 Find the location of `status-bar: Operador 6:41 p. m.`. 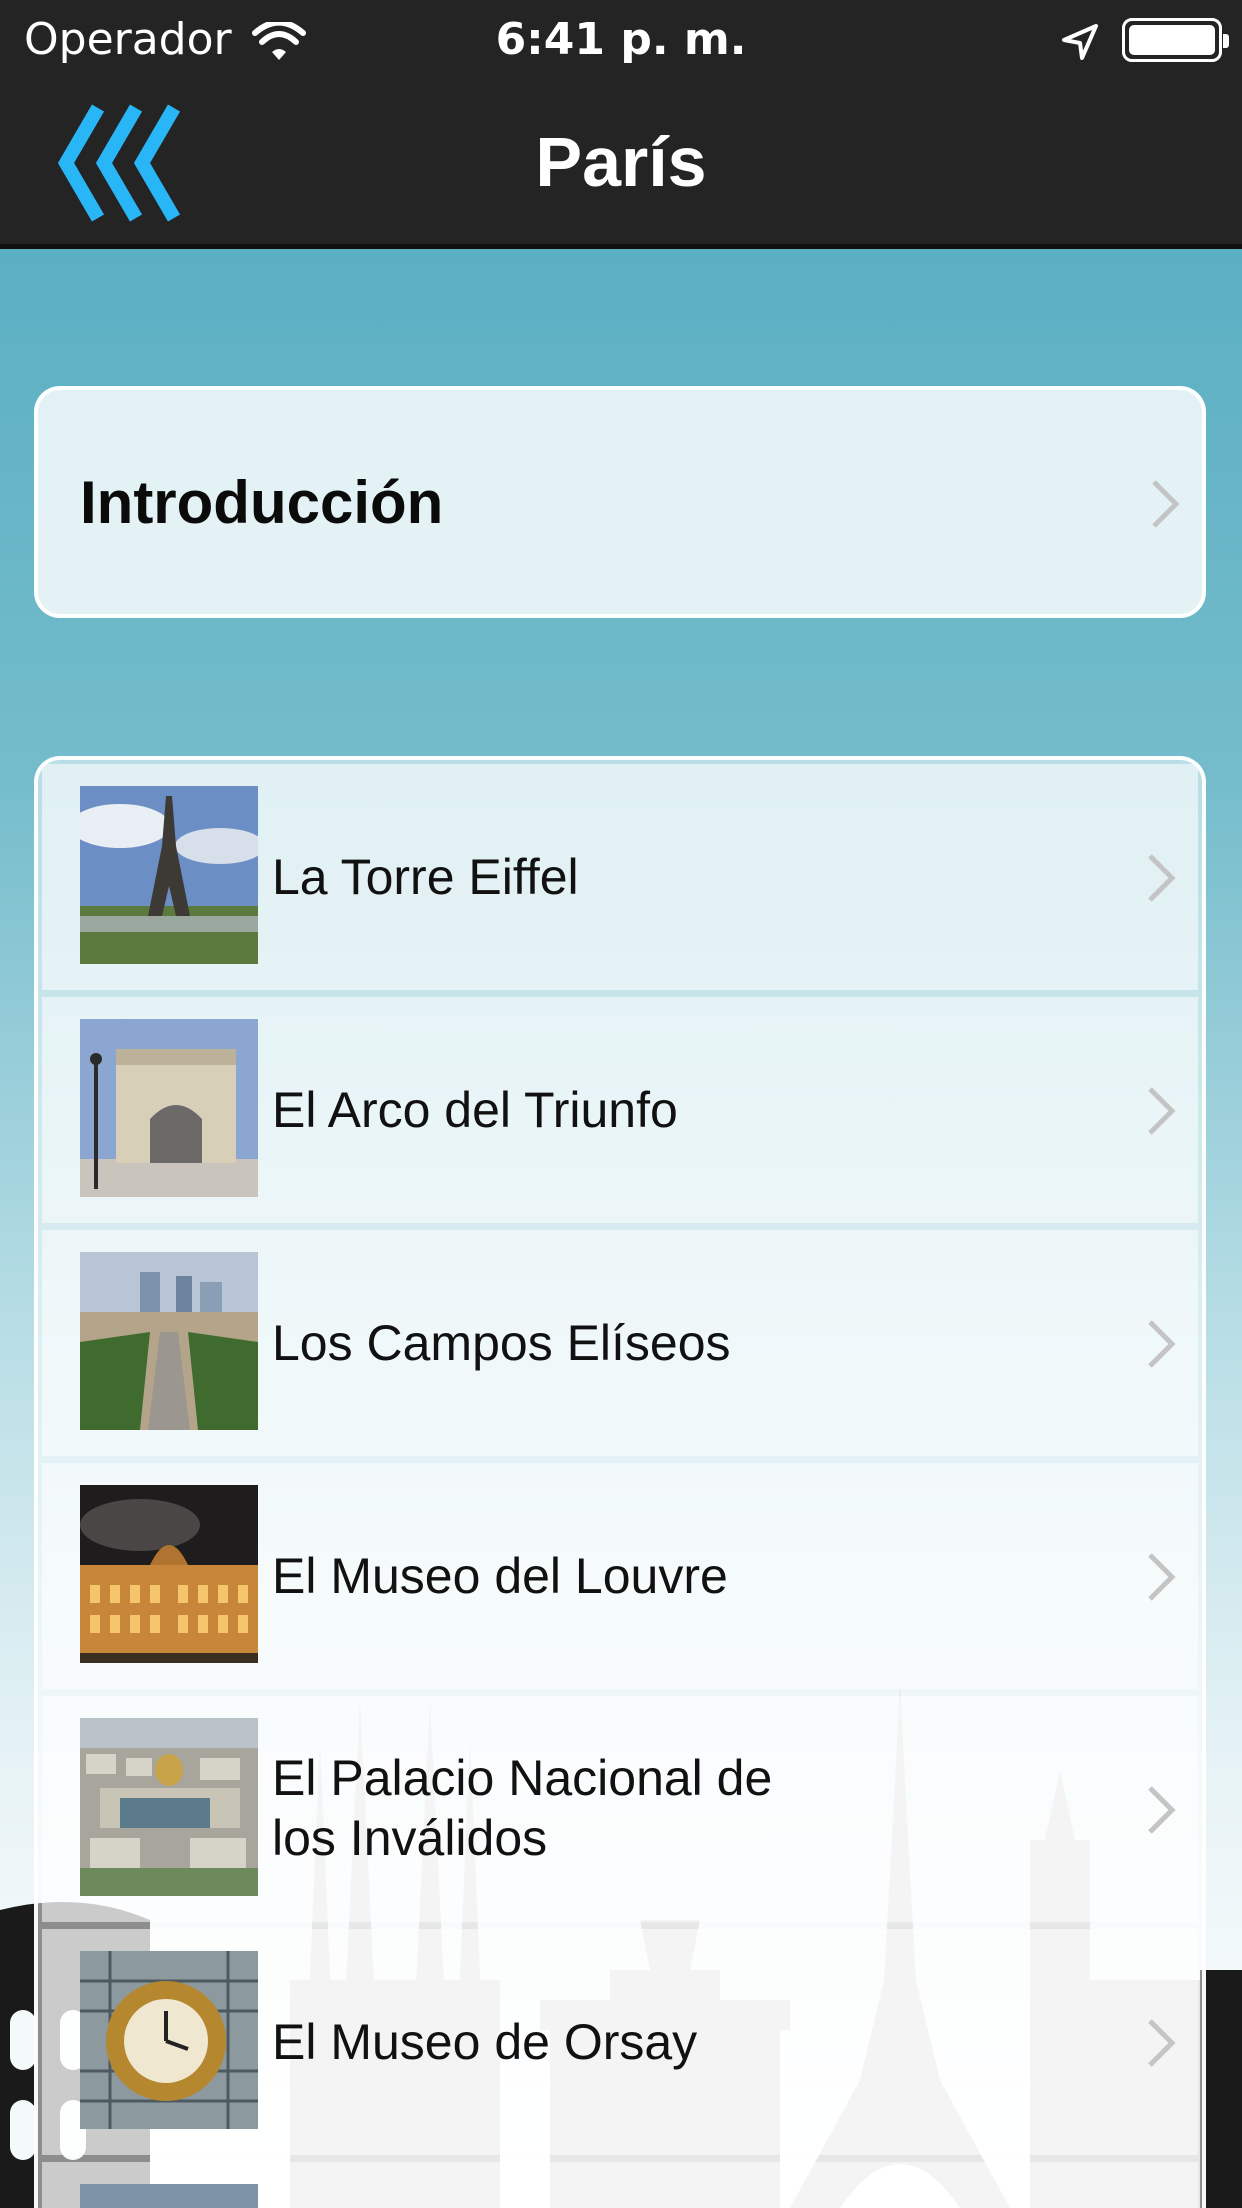

status-bar: Operador 6:41 p. m. is located at coordinates (621, 41).